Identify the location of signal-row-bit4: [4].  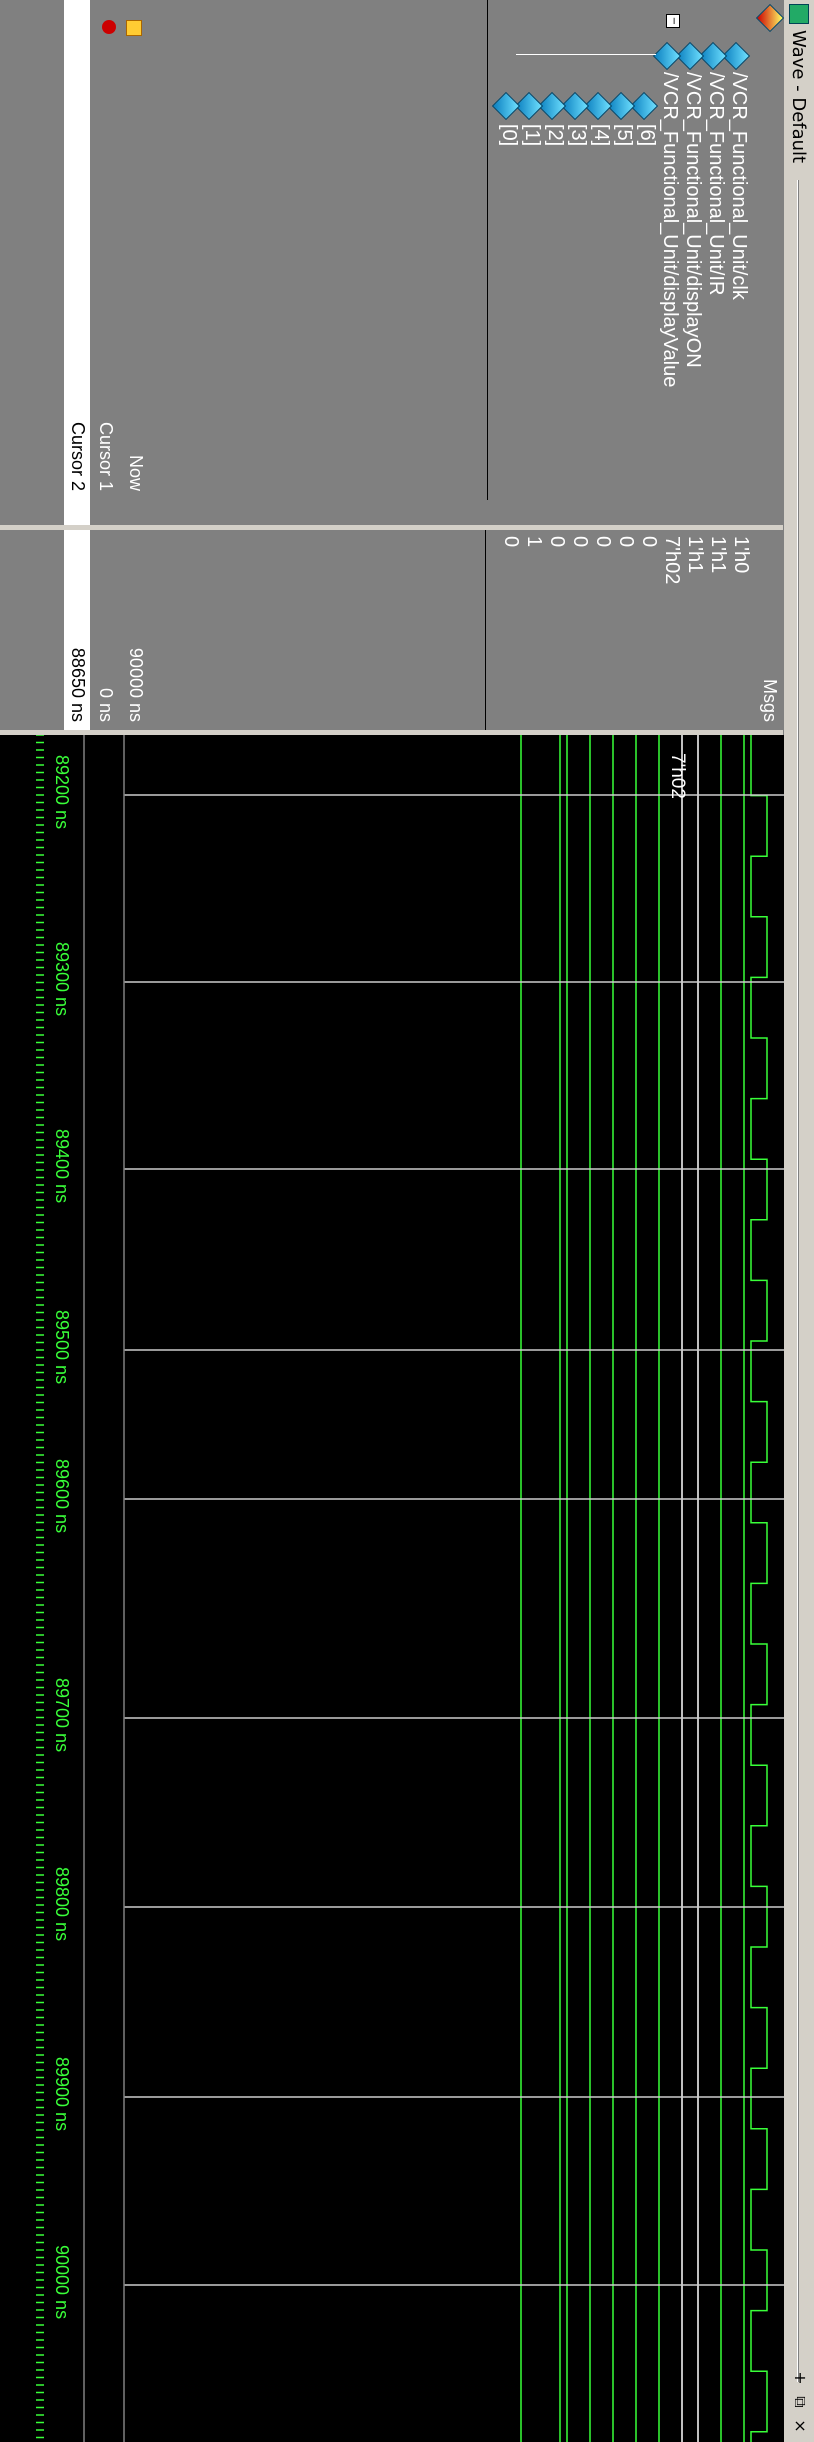
(600, 135).